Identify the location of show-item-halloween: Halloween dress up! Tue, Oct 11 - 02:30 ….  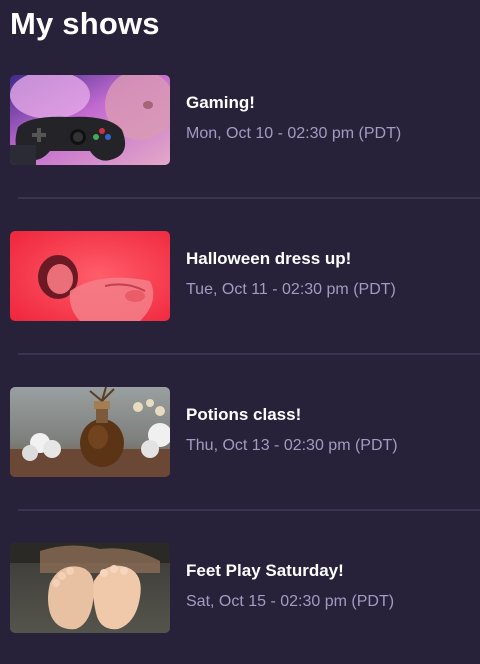
(245, 276).